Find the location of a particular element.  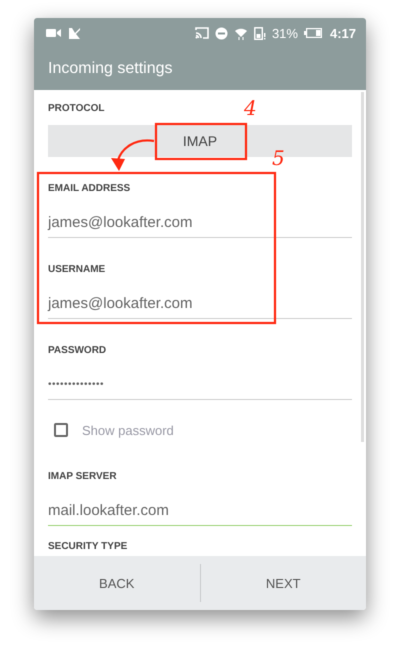

checkbox-label: Show password is located at coordinates (128, 430).